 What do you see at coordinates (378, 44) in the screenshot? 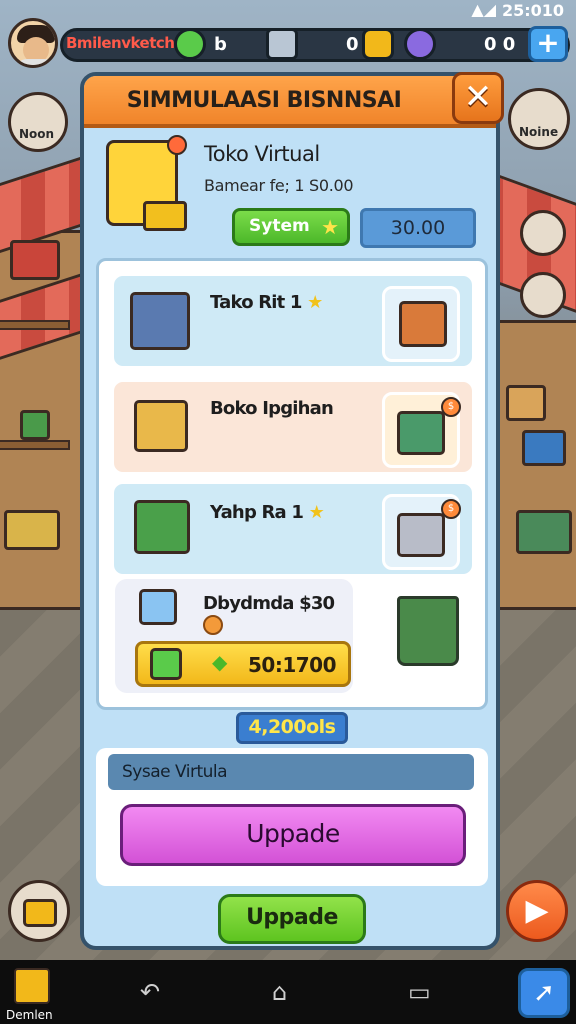
I see `shield-icon` at bounding box center [378, 44].